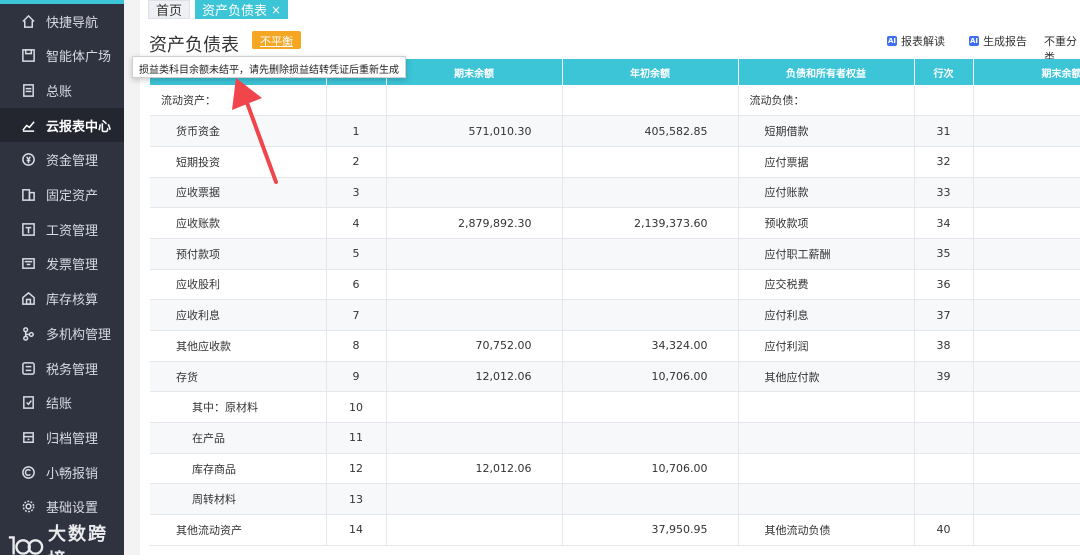 Image resolution: width=1080 pixels, height=555 pixels. I want to click on asset-name-cell: 应收利息, so click(238, 315).